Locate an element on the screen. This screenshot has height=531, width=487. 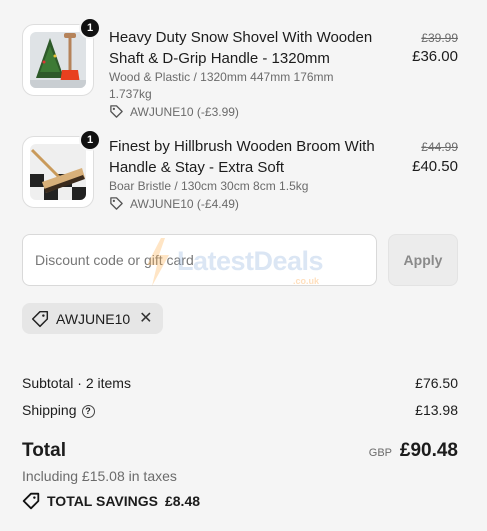
original-price: £44.99 is located at coordinates (439, 147).